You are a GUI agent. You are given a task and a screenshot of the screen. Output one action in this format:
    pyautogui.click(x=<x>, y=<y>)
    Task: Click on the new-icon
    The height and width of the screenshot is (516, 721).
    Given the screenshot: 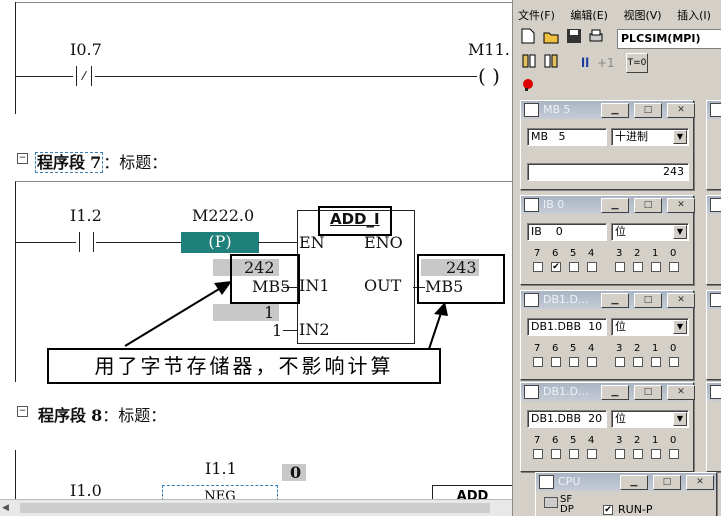 What is the action you would take?
    pyautogui.click(x=530, y=37)
    